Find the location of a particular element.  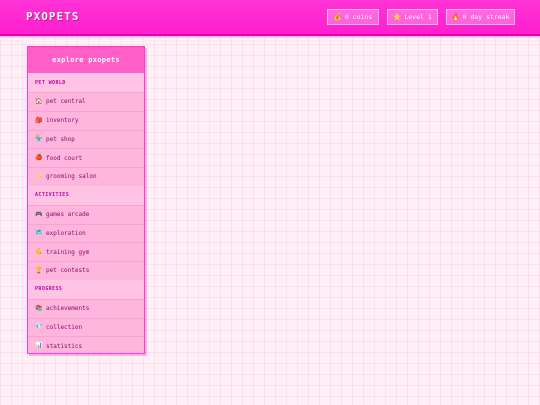

apple-icon: 🍎 is located at coordinates (39, 158).